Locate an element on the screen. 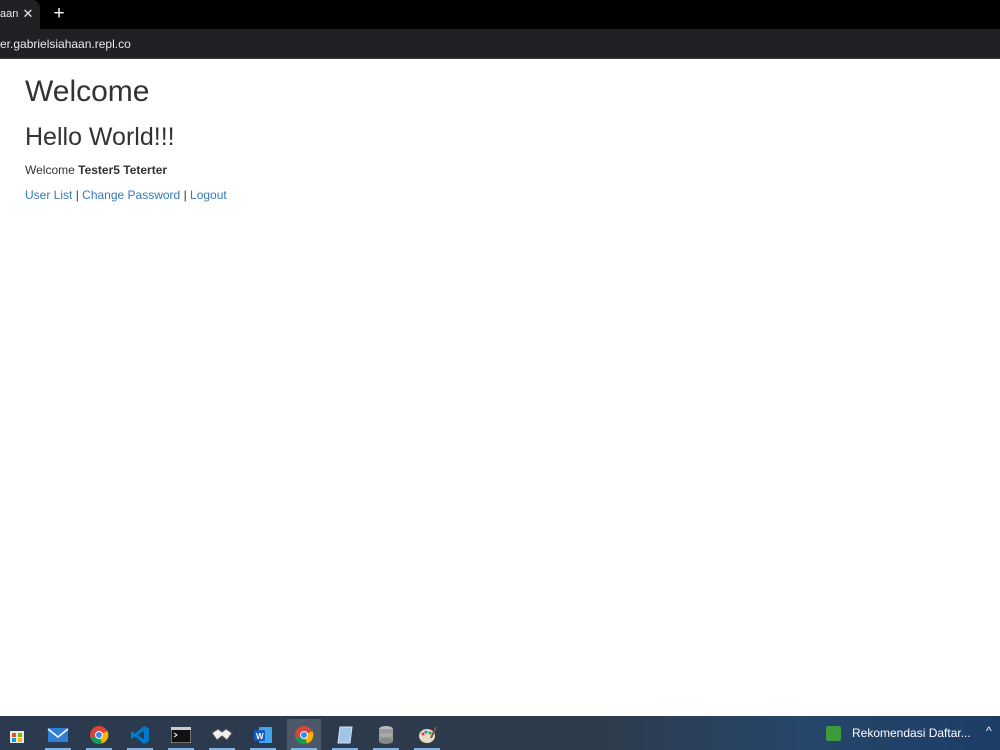 This screenshot has width=1000, height=750. chrome-active-icon is located at coordinates (304, 734).